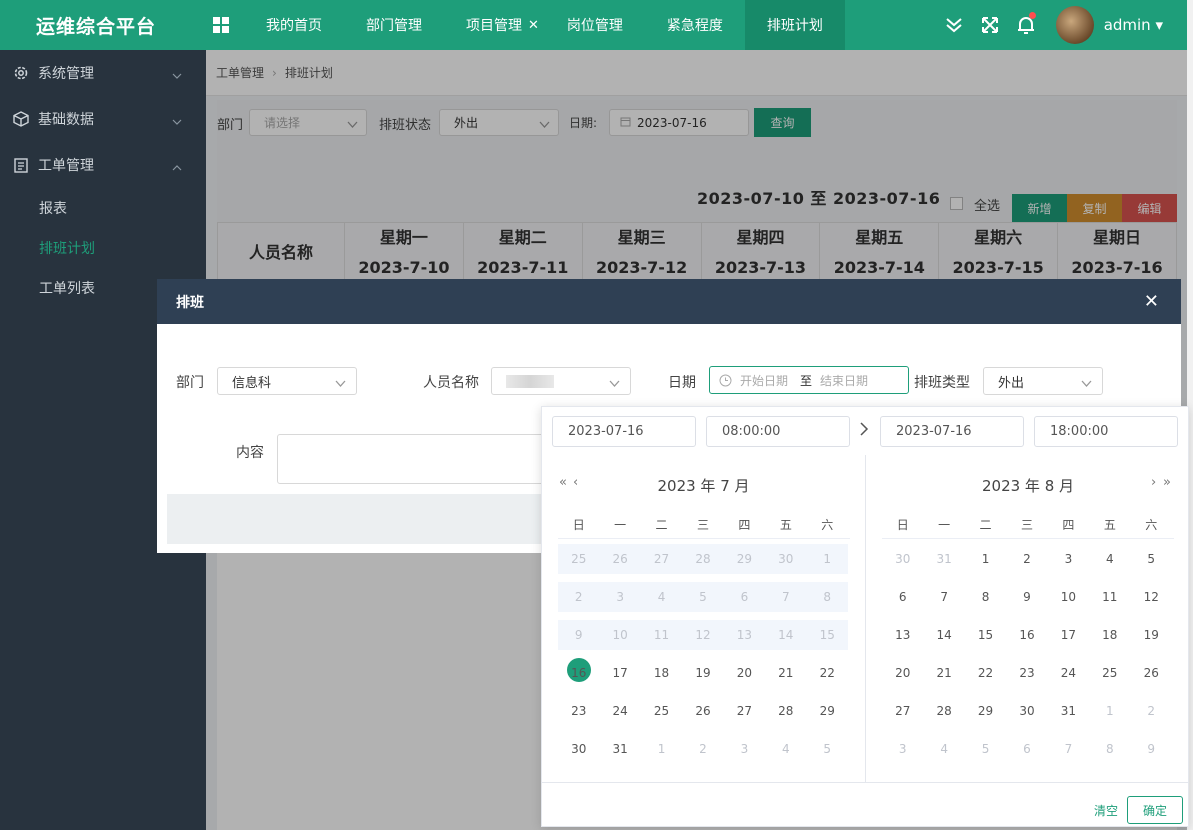  Describe the element at coordinates (943, 635) in the screenshot. I see `calendar-day: 14` at that location.